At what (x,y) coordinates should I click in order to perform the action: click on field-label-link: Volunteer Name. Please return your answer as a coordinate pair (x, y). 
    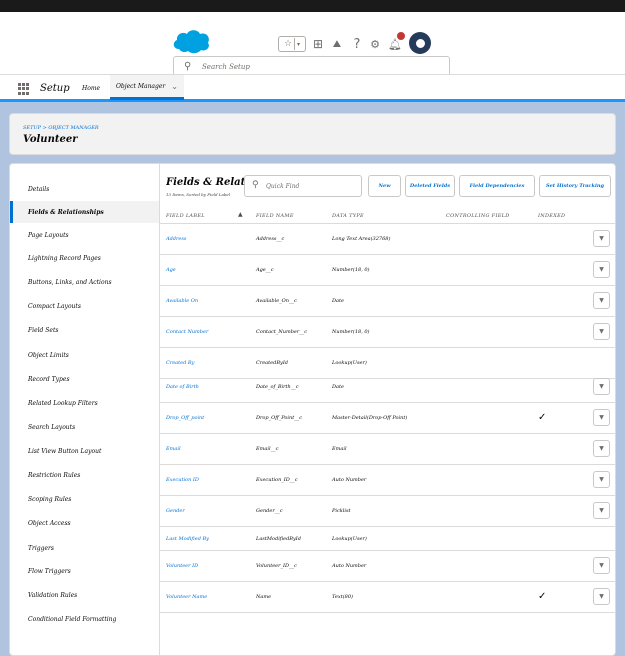
    Looking at the image, I should click on (186, 597).